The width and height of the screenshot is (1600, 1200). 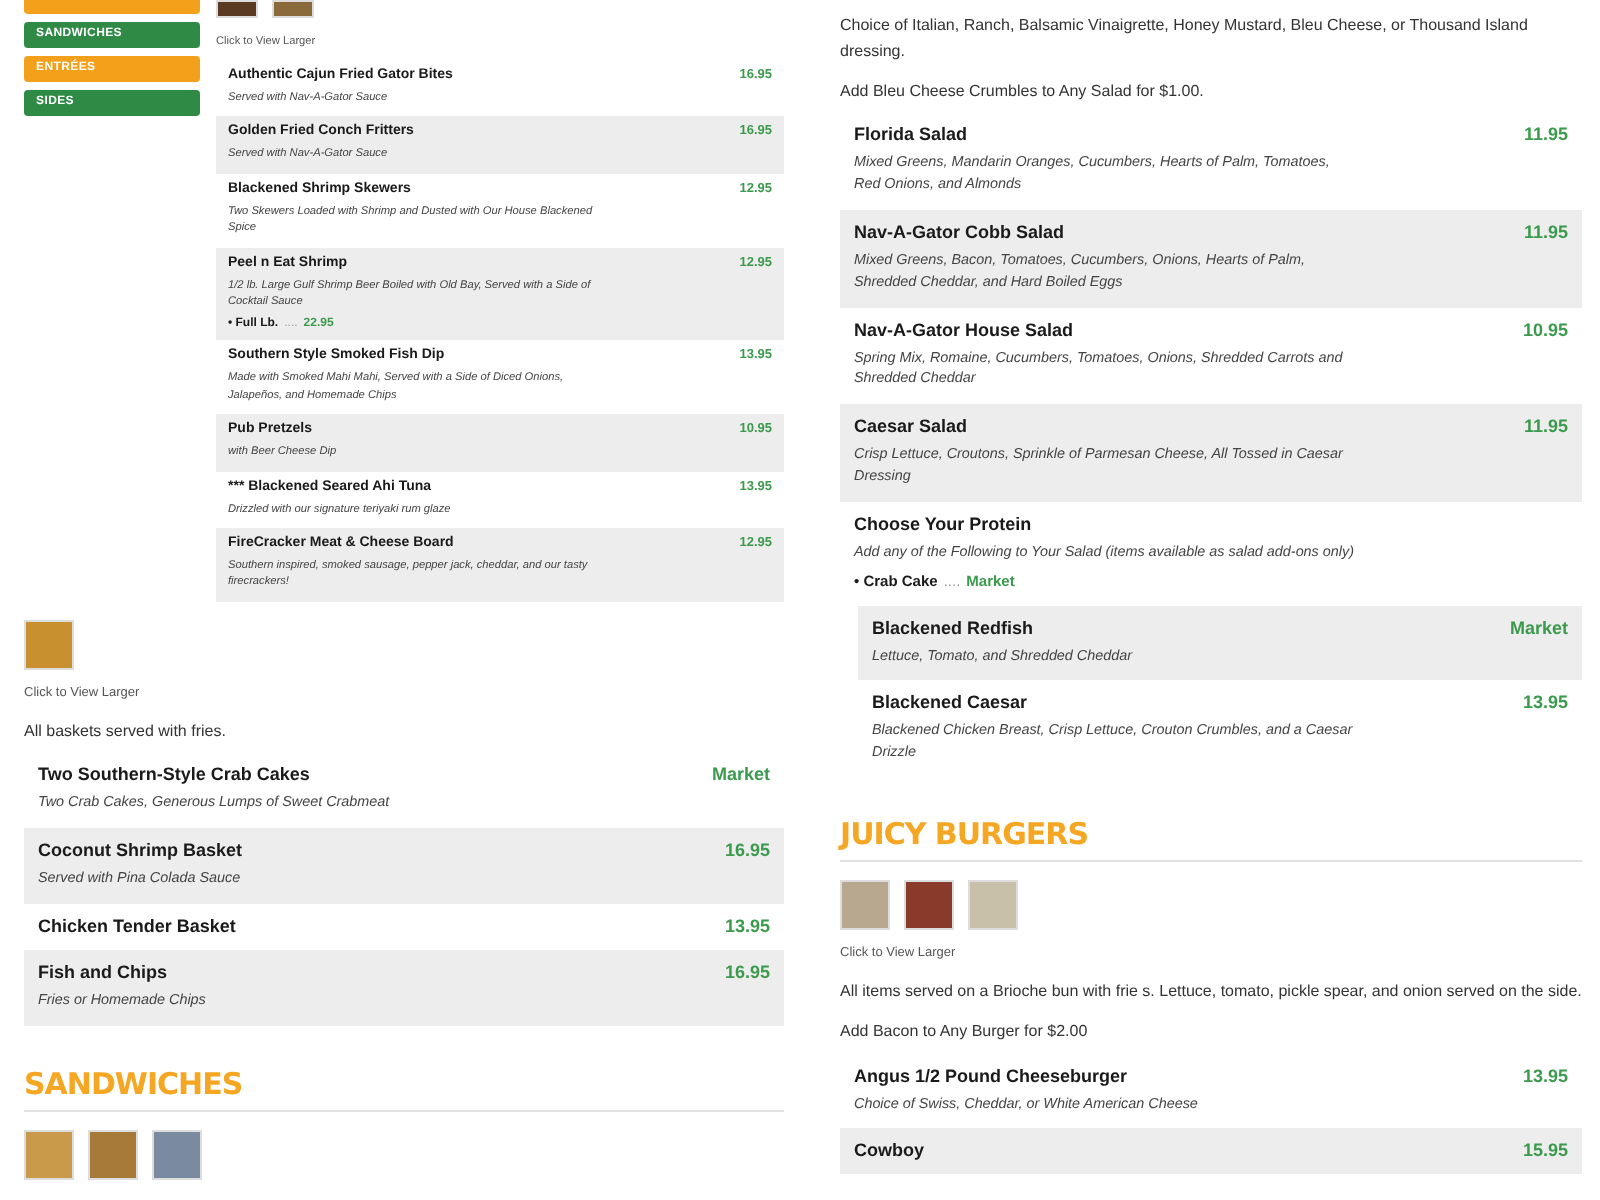 What do you see at coordinates (890, 1150) in the screenshot?
I see `item-name: Cowboy` at bounding box center [890, 1150].